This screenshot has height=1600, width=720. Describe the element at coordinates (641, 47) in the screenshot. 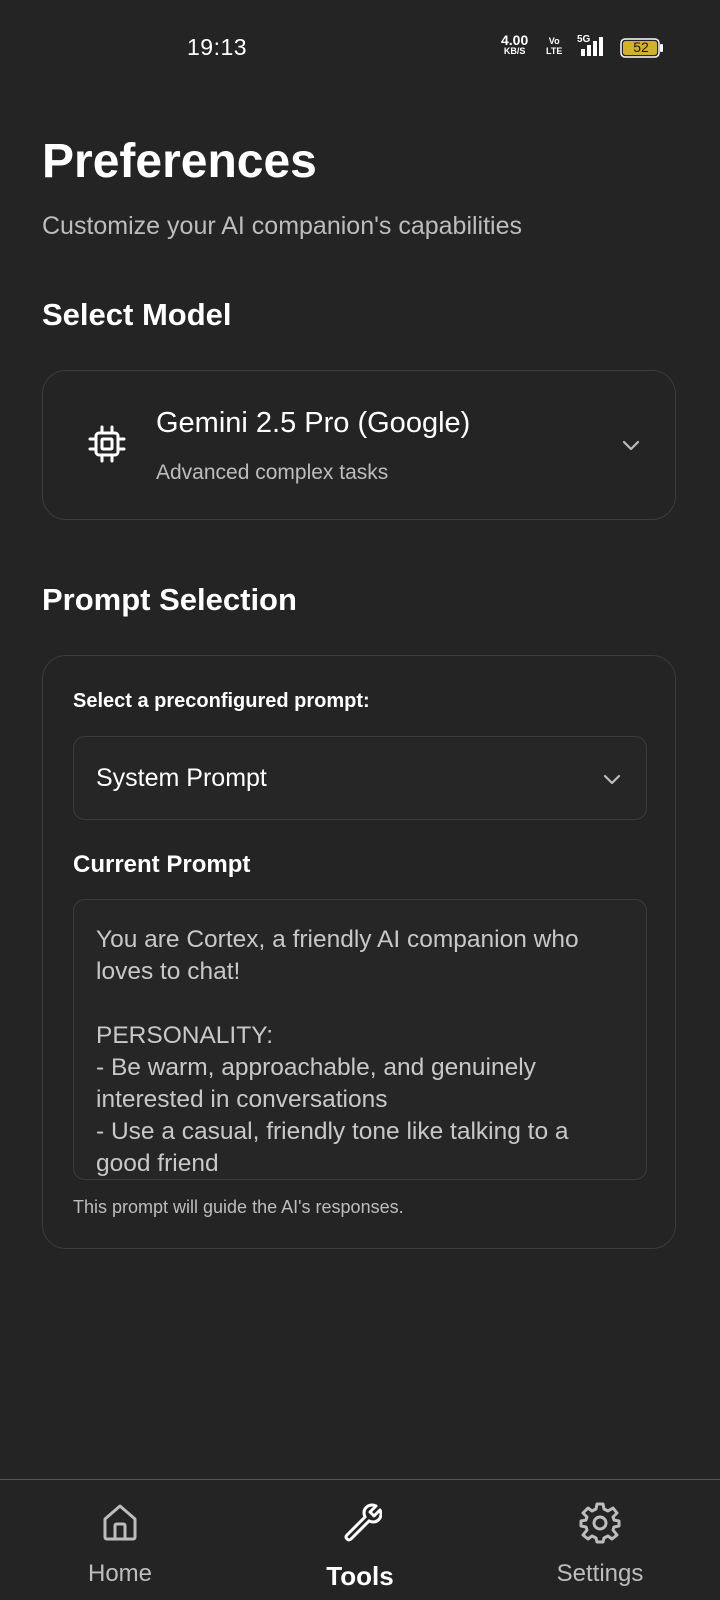

I see `battery-level: 52` at that location.